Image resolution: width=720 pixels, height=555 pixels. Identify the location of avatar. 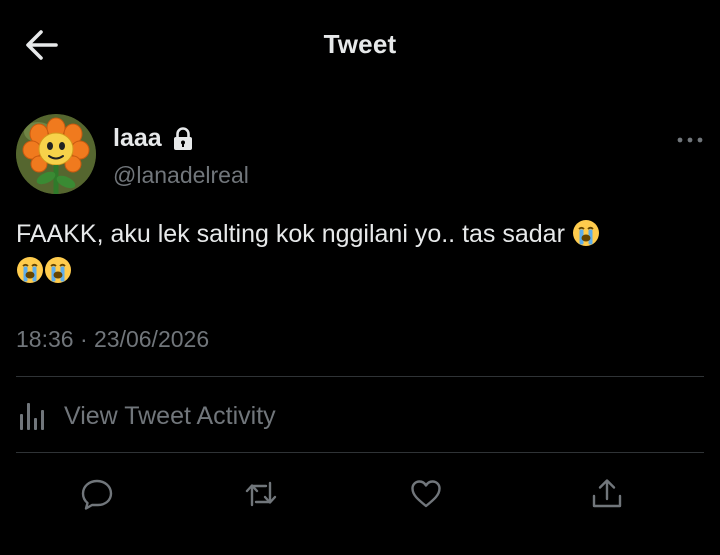
(56, 154).